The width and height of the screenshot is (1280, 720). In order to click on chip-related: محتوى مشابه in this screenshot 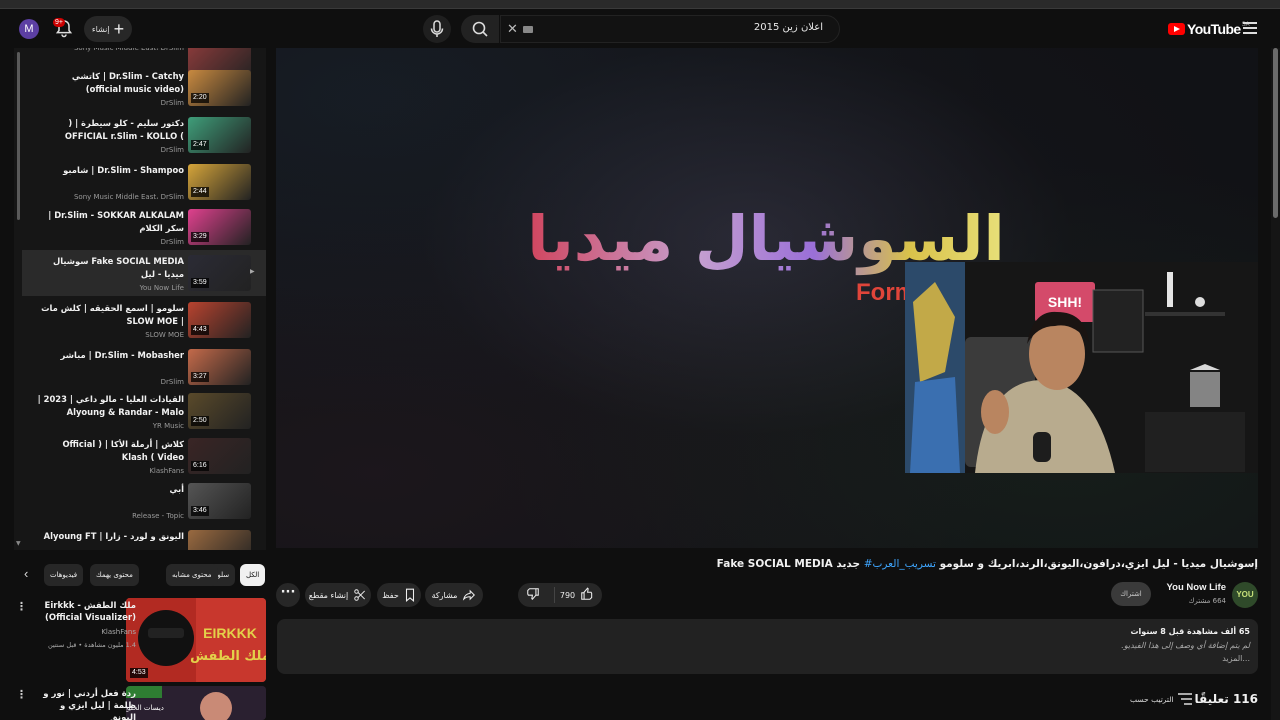, I will do `click(192, 575)`.